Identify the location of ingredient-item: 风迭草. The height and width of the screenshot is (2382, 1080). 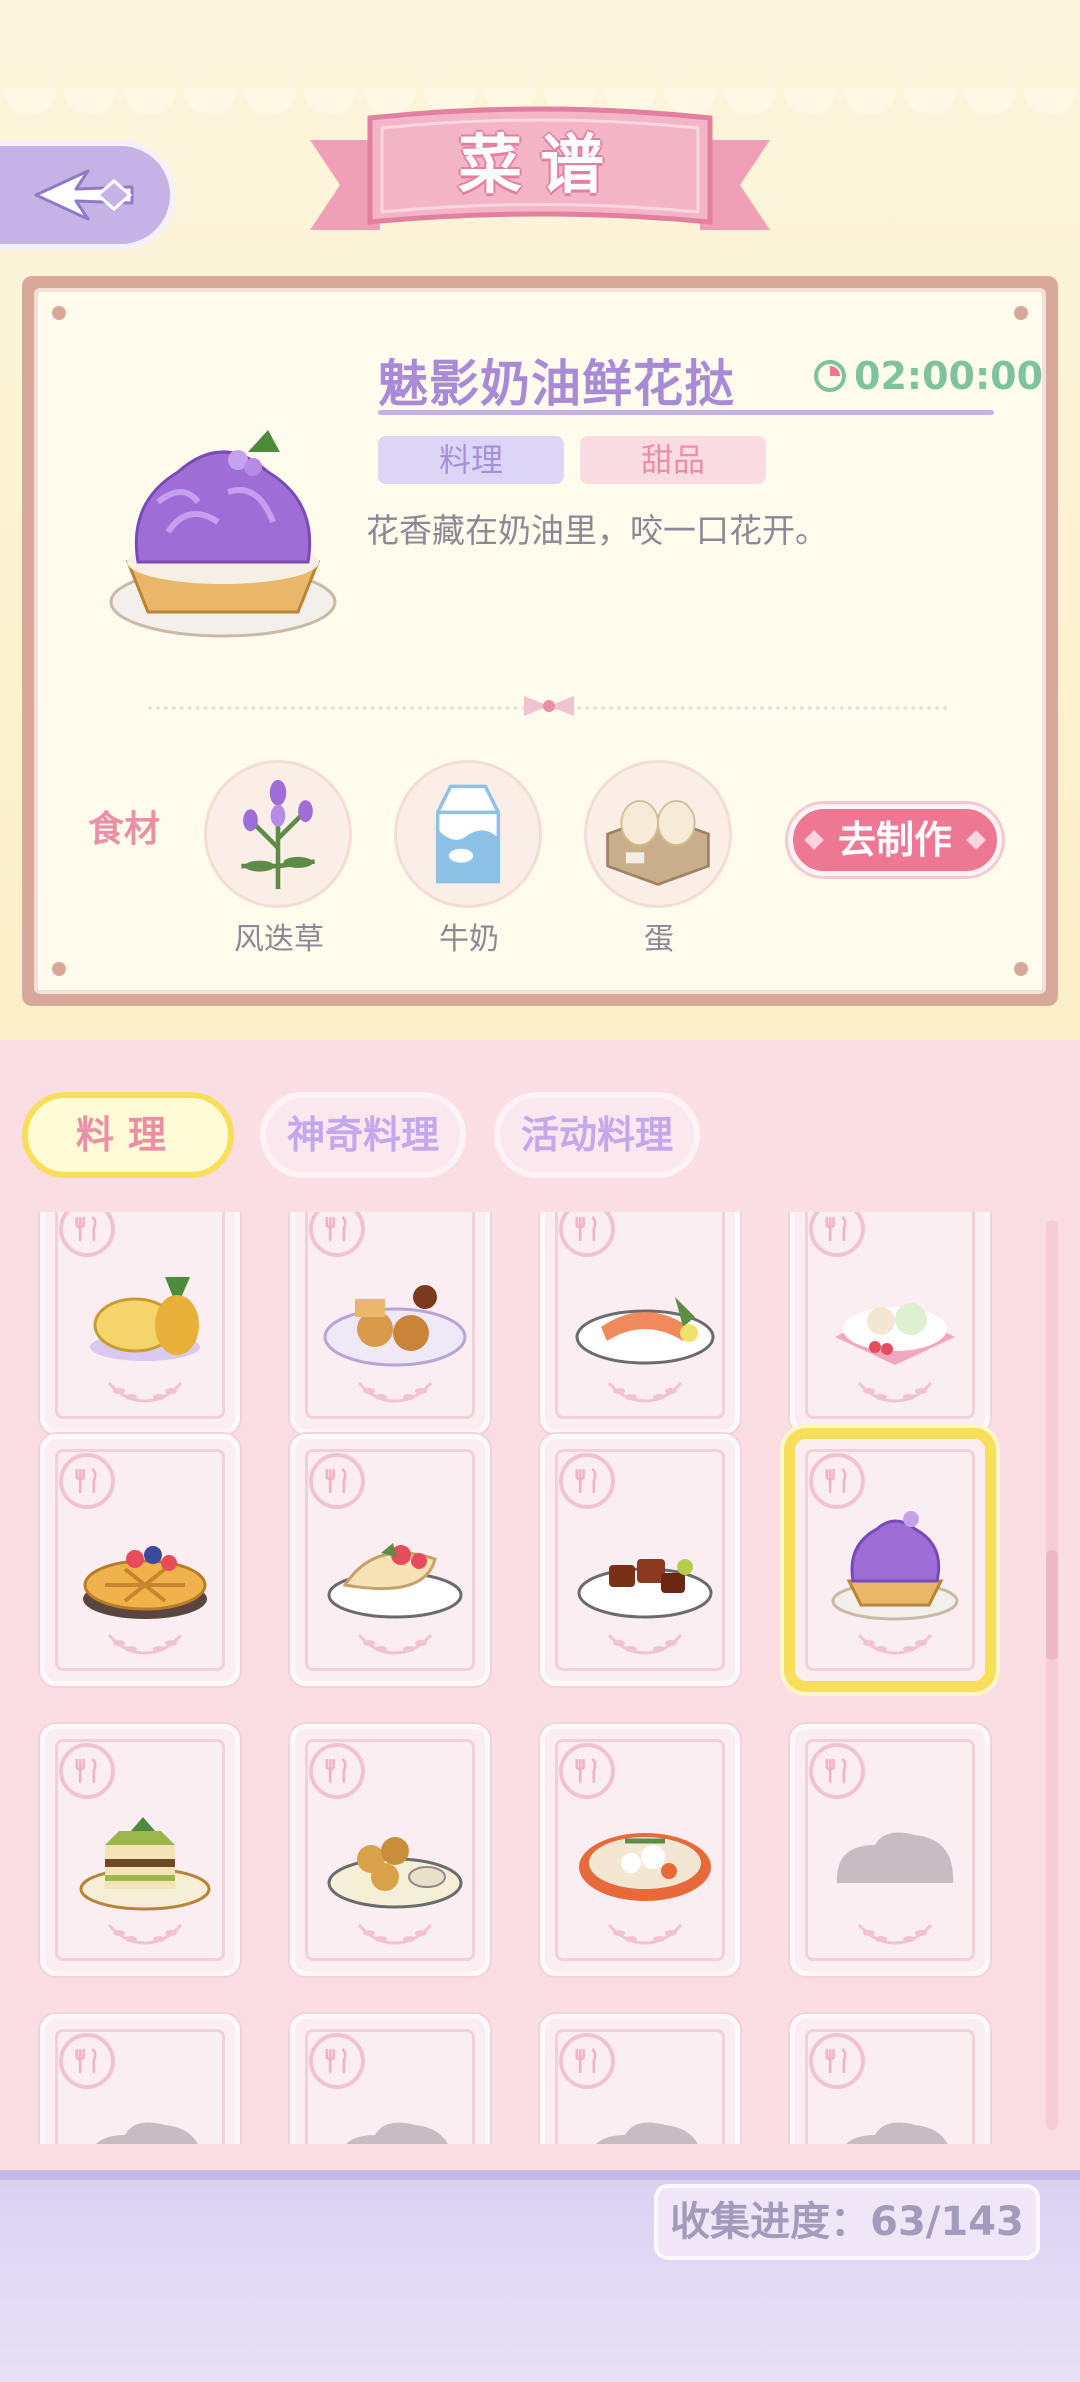
(279, 859).